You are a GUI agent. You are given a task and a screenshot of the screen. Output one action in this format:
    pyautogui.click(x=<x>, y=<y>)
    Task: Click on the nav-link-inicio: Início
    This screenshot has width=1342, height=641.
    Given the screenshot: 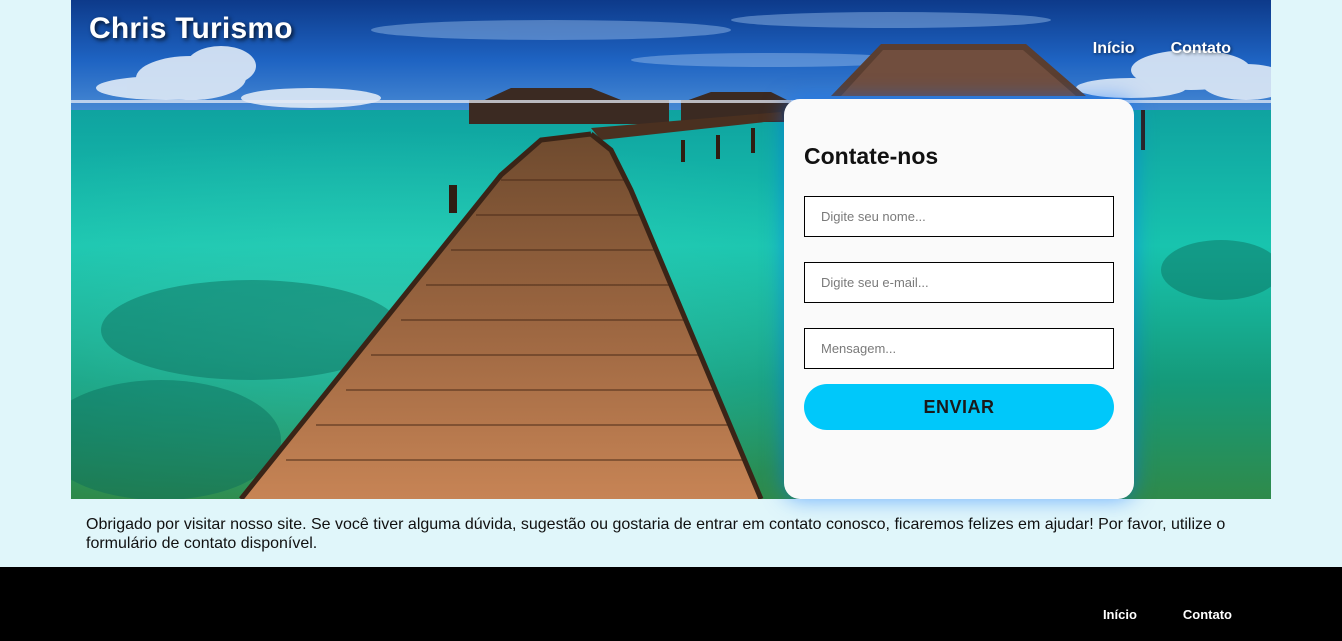 What is the action you would take?
    pyautogui.click(x=1114, y=49)
    